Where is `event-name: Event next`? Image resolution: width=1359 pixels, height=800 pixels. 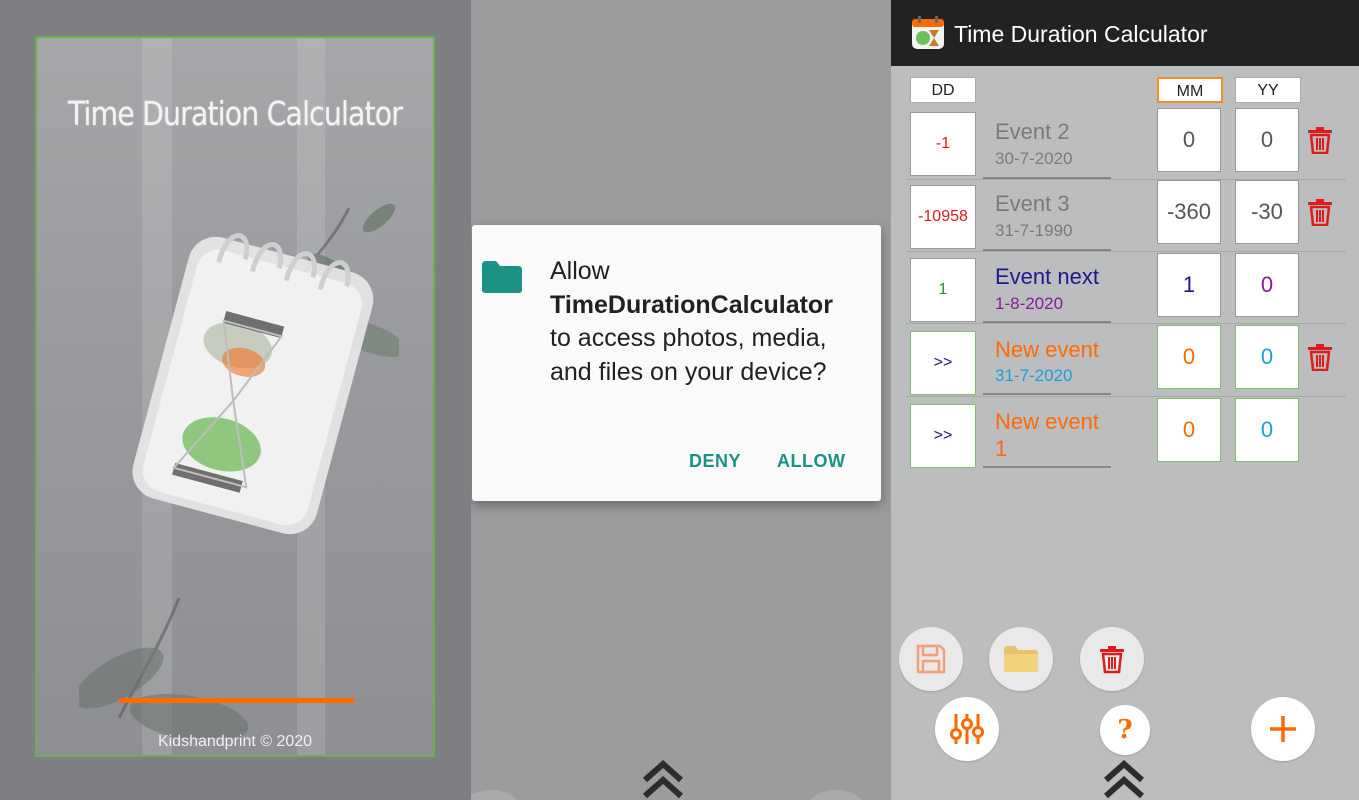 event-name: Event next is located at coordinates (1055, 276).